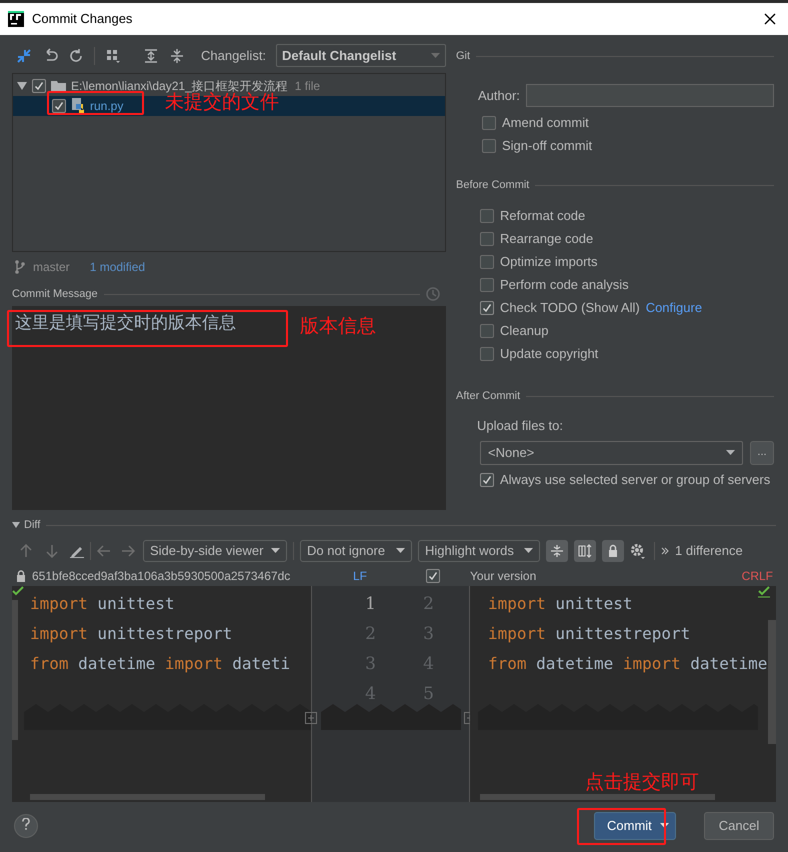 The width and height of the screenshot is (788, 852). Describe the element at coordinates (520, 426) in the screenshot. I see `upload-label: Upload files to:` at that location.